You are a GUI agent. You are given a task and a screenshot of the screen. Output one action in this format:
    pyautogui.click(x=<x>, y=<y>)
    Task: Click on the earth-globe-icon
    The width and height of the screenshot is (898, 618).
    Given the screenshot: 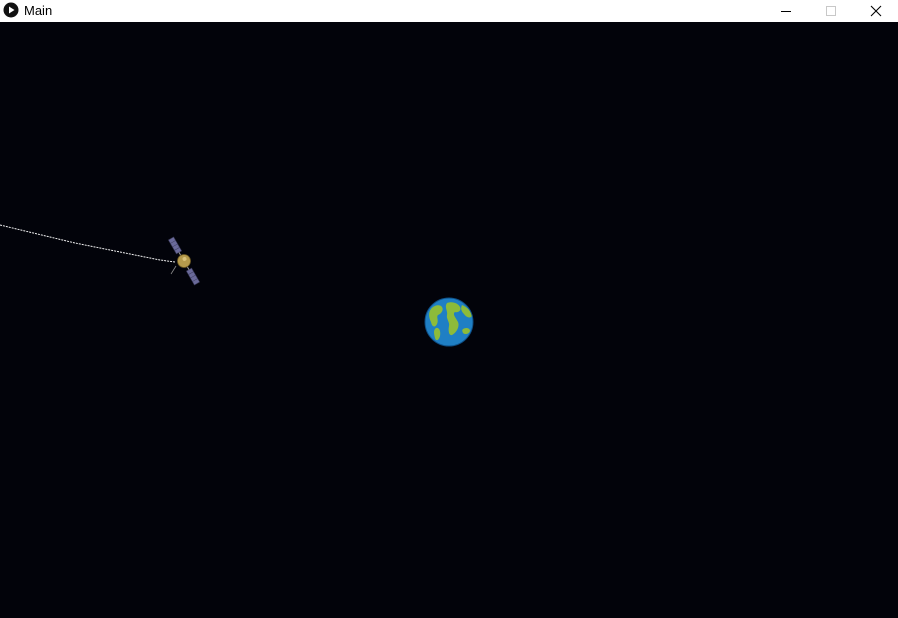 What is the action you would take?
    pyautogui.click(x=449, y=322)
    